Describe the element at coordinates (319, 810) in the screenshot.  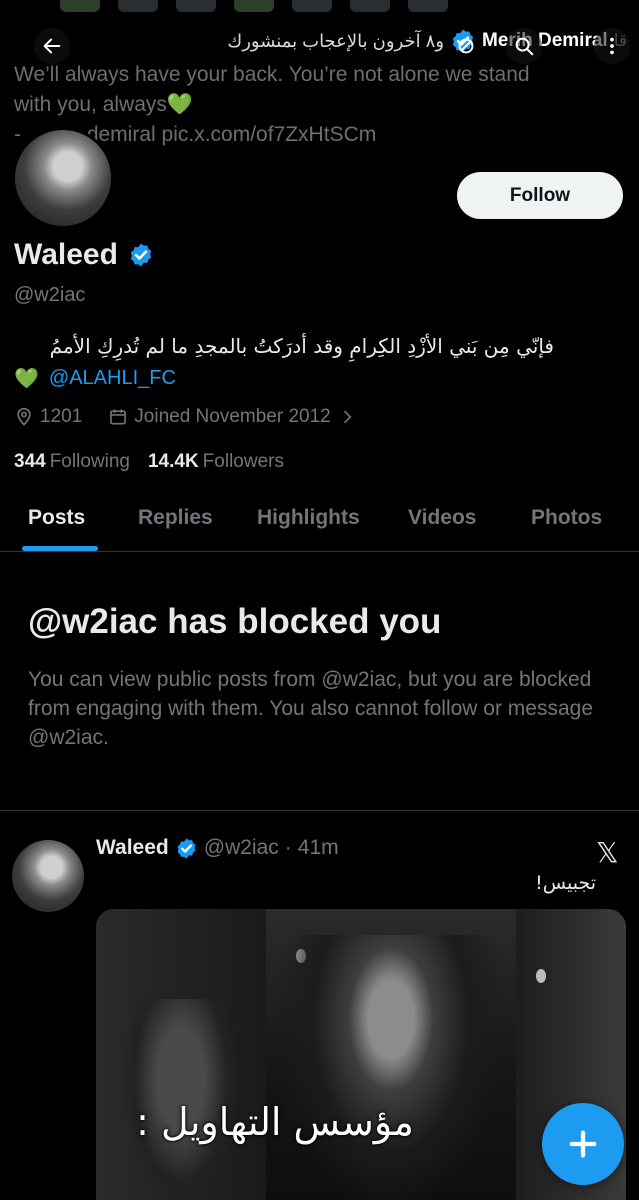
I see `divider` at that location.